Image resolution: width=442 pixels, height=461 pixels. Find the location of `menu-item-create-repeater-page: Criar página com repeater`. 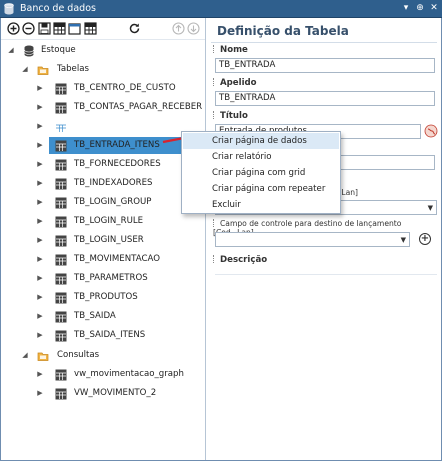

menu-item-create-repeater-page: Criar página com repeater is located at coordinates (261, 189).